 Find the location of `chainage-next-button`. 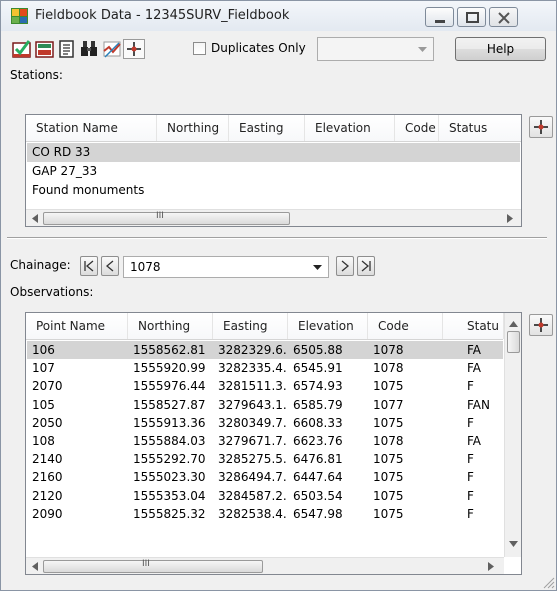

chainage-next-button is located at coordinates (345, 266).